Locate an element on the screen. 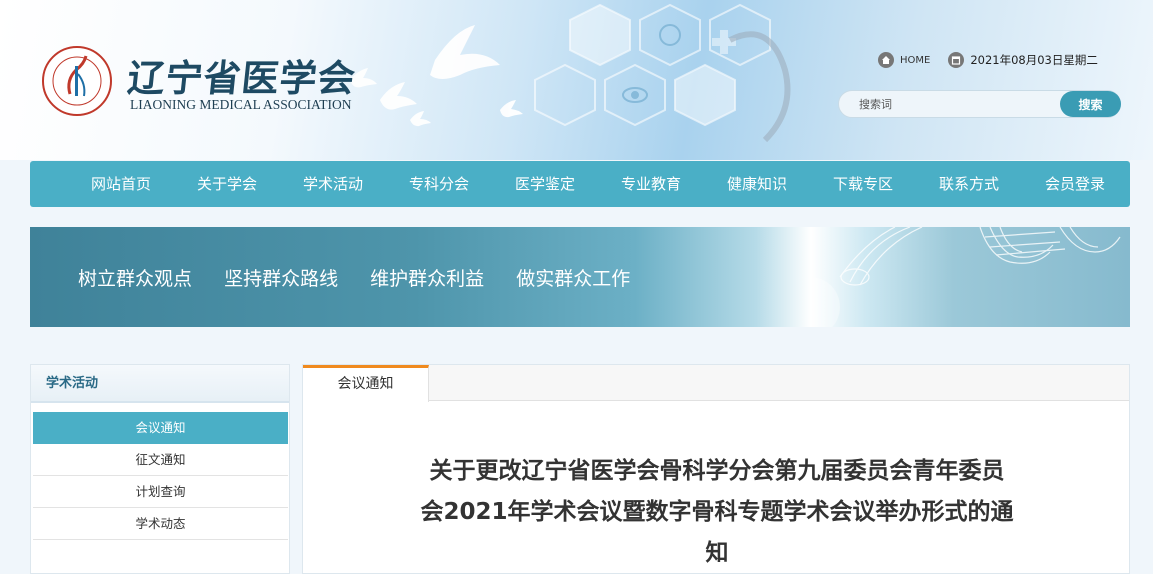 Image resolution: width=1153 pixels, height=574 pixels. nav-item-download: 下载专区 is located at coordinates (863, 184).